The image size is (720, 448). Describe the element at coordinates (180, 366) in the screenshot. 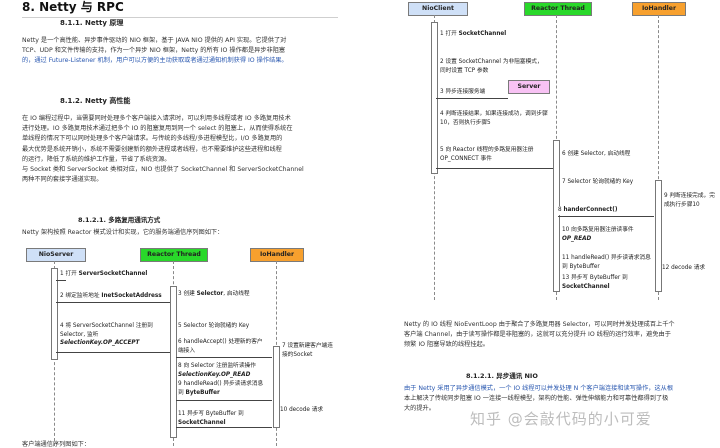

I see `step-number: 8` at that location.